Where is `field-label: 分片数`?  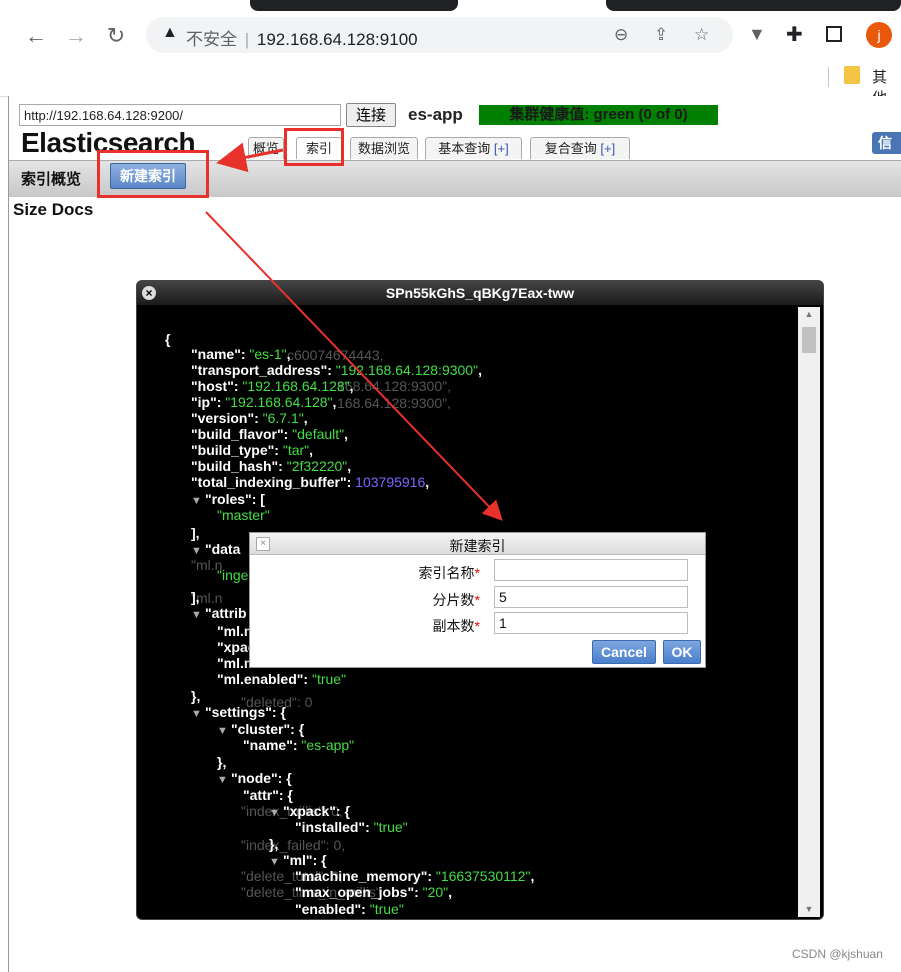
field-label: 分片数 is located at coordinates (453, 600).